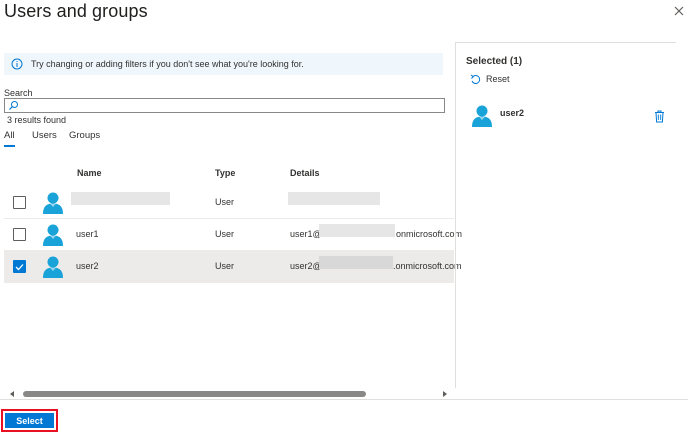 The width and height of the screenshot is (688, 432). What do you see at coordinates (494, 61) in the screenshot?
I see `selected-title: Selected (1)` at bounding box center [494, 61].